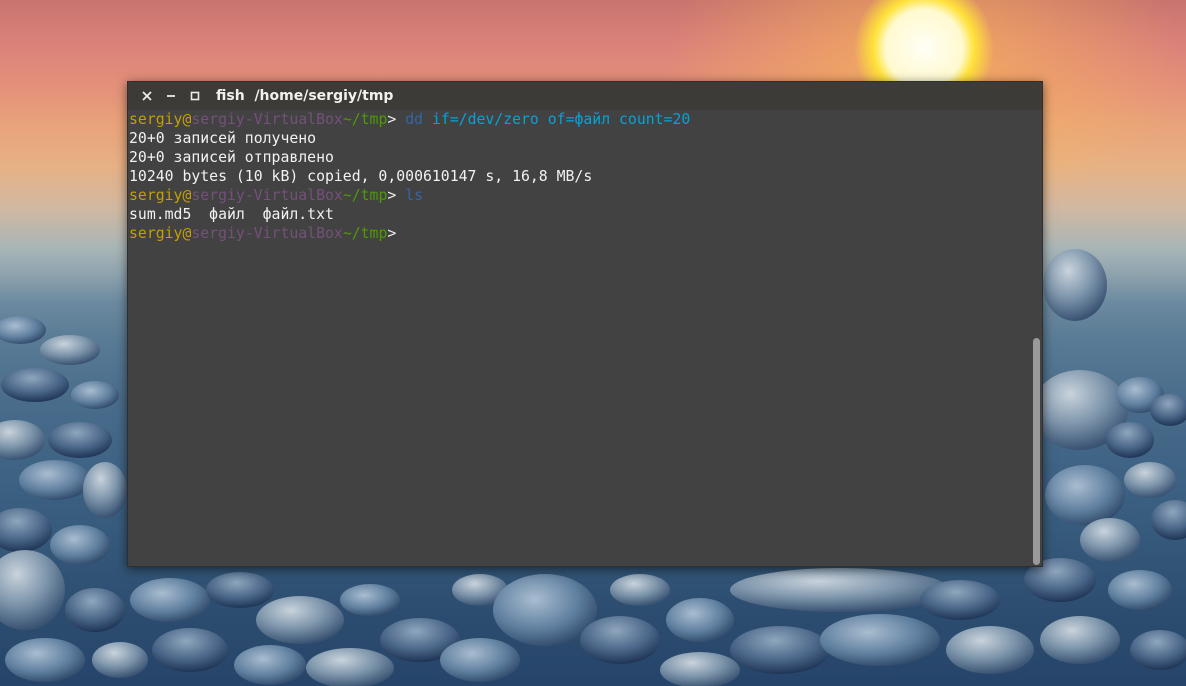  I want to click on window-title: fish /home/sergiy/tmp, so click(304, 96).